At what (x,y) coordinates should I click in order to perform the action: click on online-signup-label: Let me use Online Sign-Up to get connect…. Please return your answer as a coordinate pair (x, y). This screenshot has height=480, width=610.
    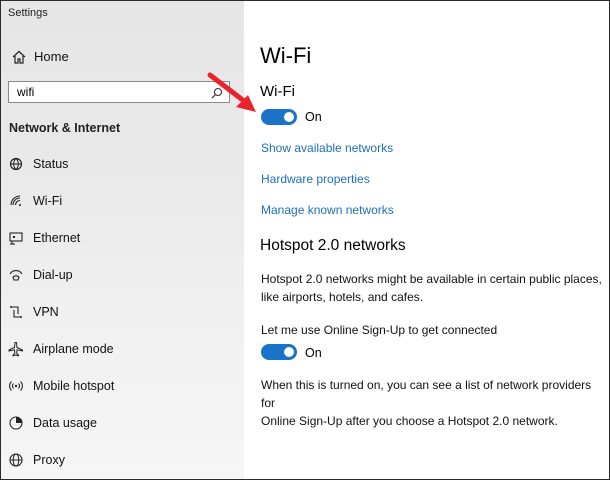
    Looking at the image, I should click on (379, 330).